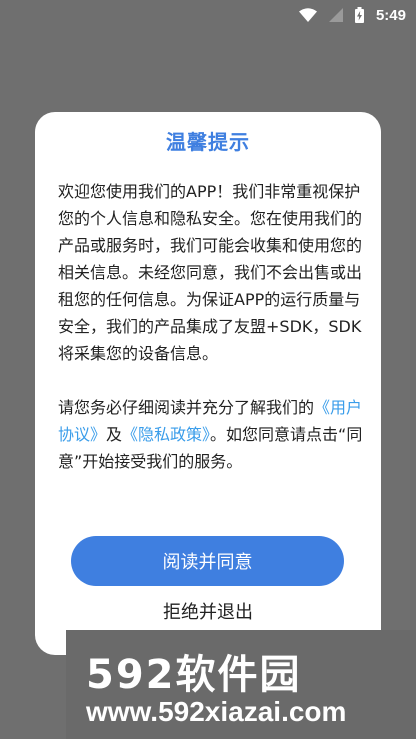  What do you see at coordinates (208, 142) in the screenshot?
I see `dialog-title: 温馨提示` at bounding box center [208, 142].